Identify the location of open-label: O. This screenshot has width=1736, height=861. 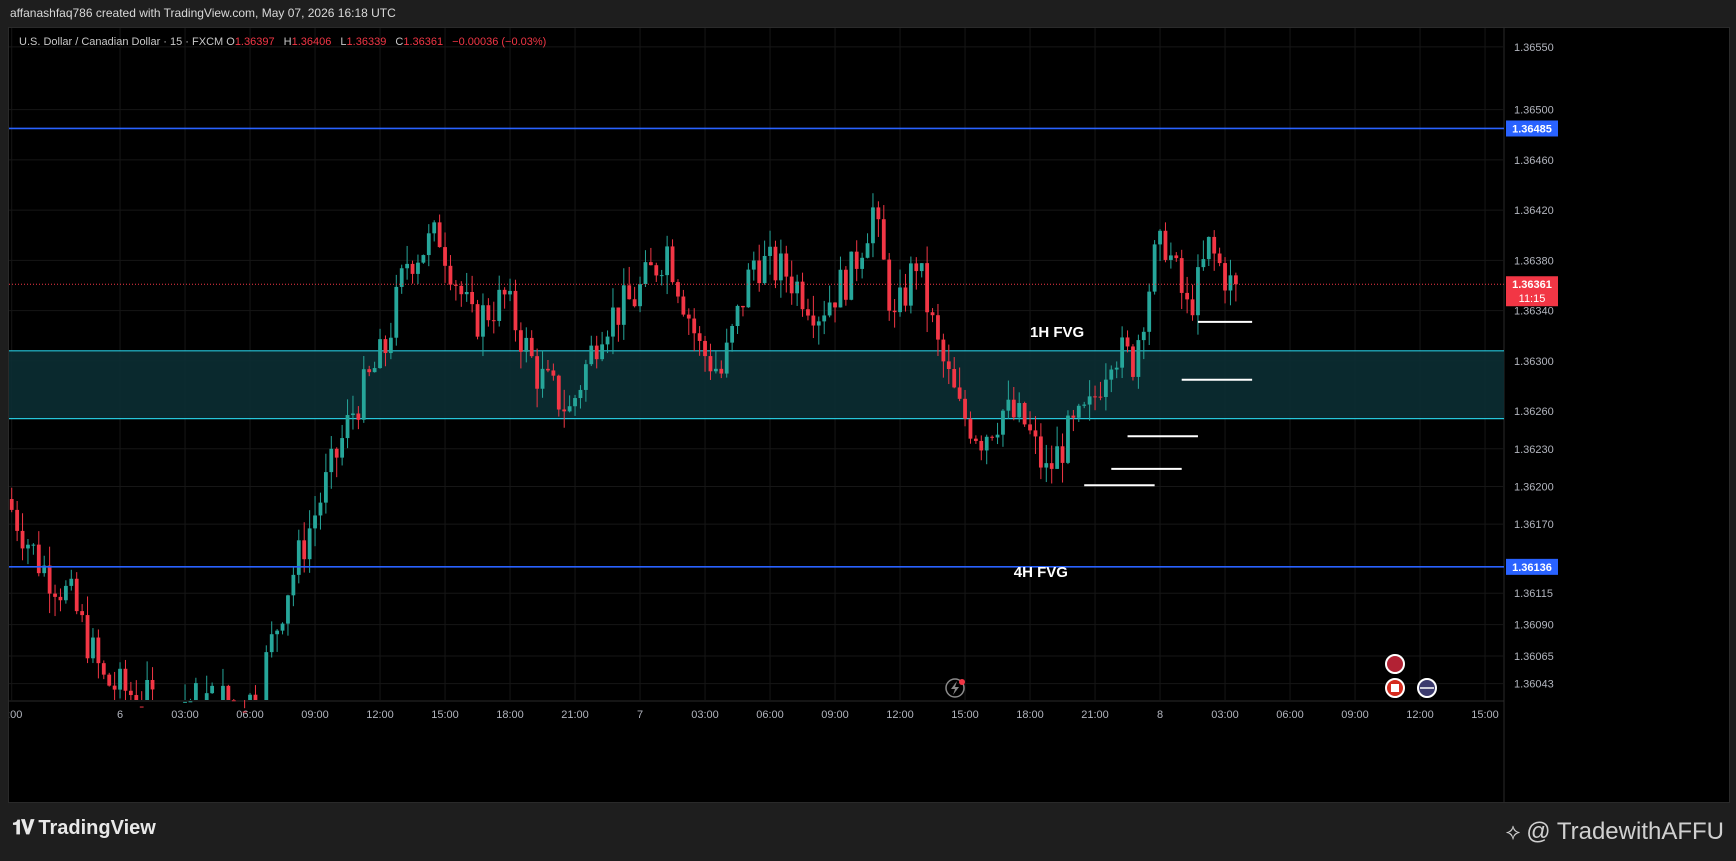
(230, 42).